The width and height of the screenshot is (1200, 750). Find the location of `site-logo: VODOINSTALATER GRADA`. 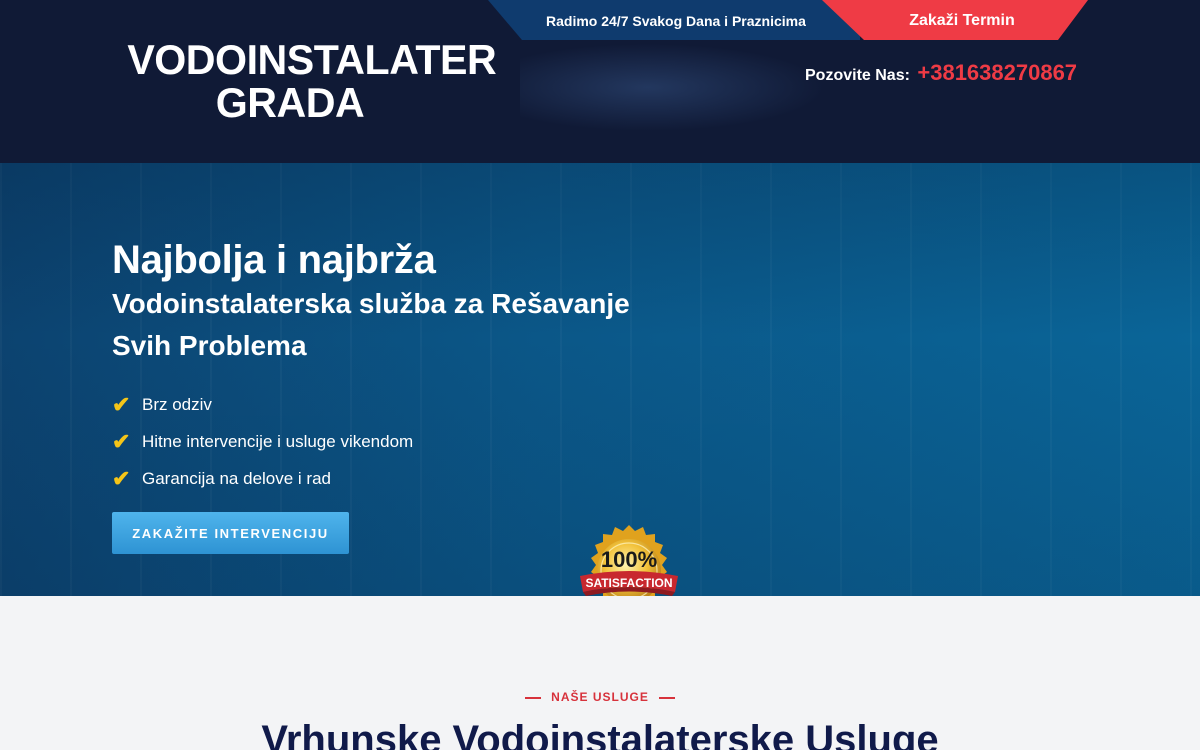

site-logo: VODOINSTALATER GRADA is located at coordinates (312, 81).